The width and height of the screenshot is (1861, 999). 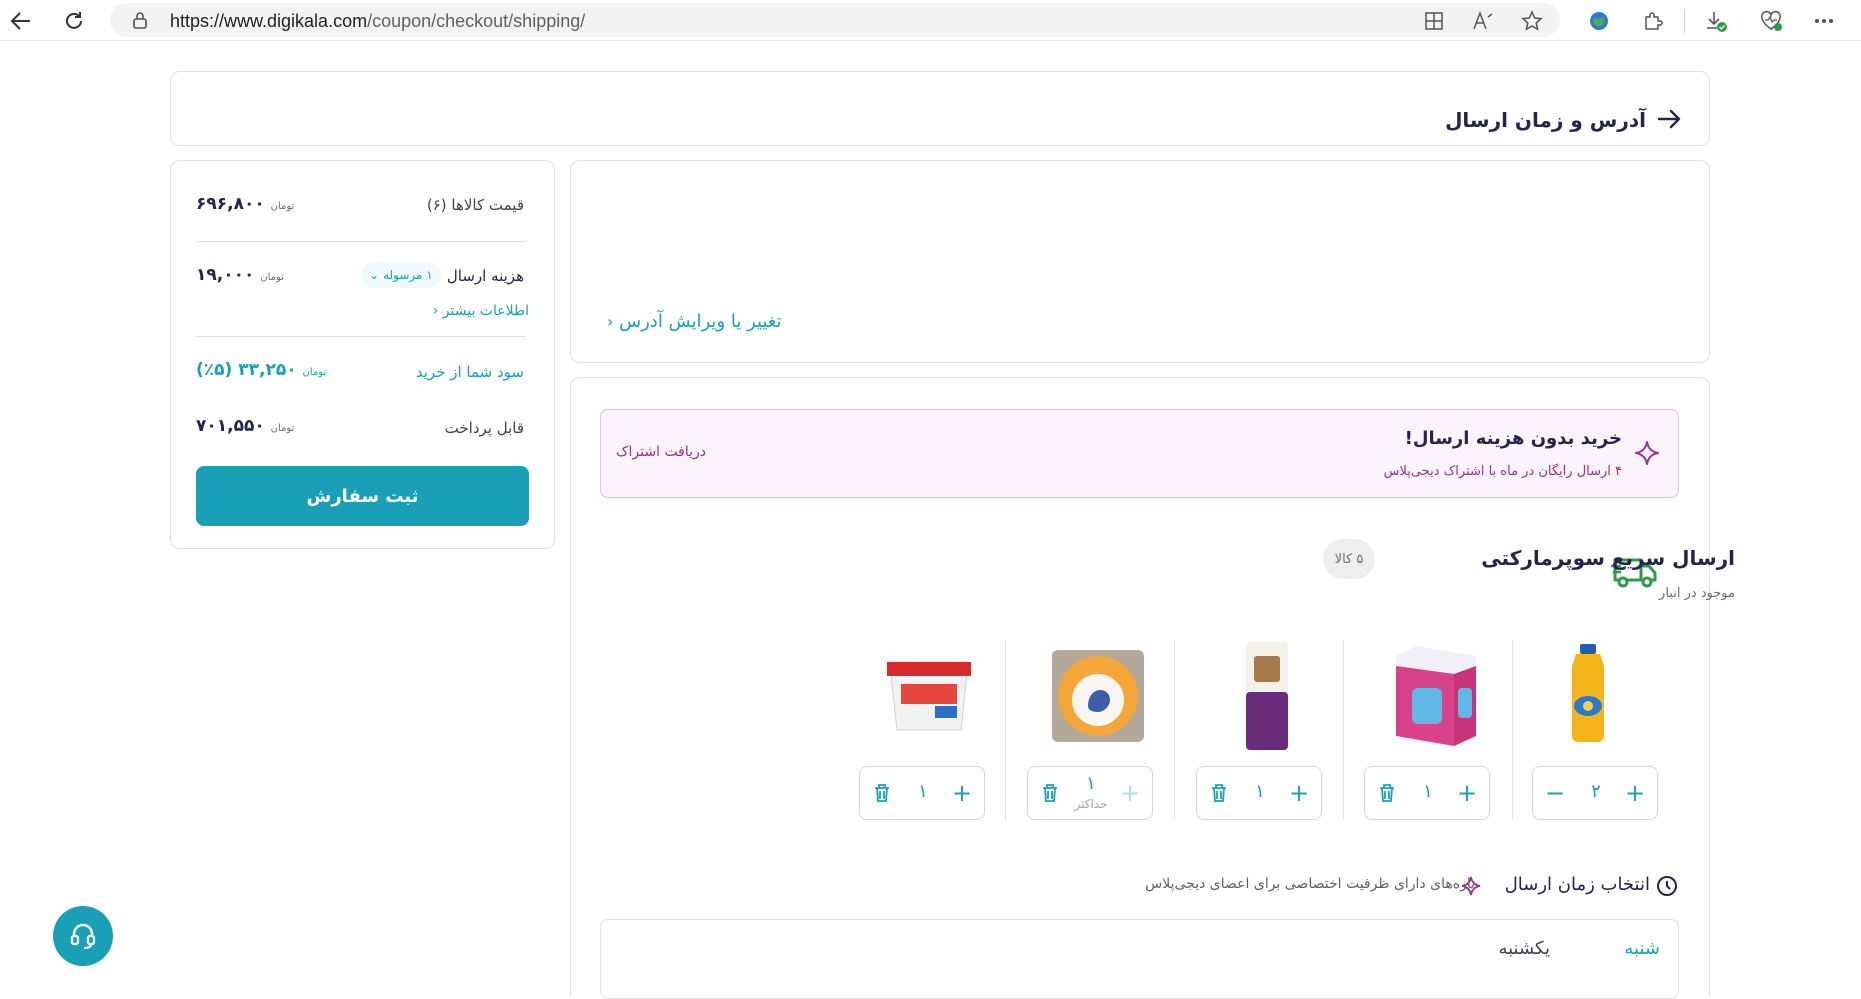 What do you see at coordinates (485, 276) in the screenshot?
I see `shipping-cost-label: هزینه ارسال` at bounding box center [485, 276].